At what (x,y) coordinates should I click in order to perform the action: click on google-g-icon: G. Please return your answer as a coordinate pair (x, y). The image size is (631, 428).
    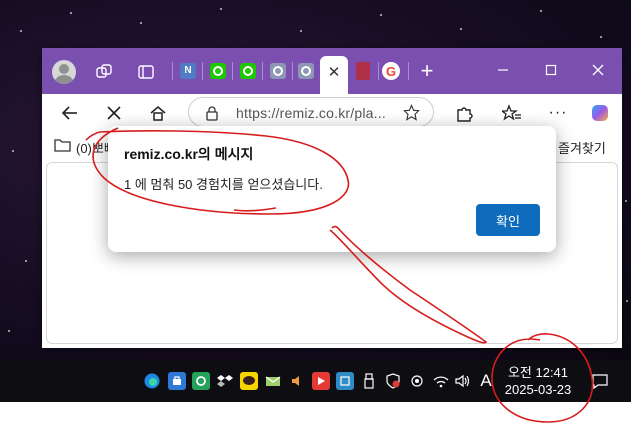
    Looking at the image, I should click on (391, 71).